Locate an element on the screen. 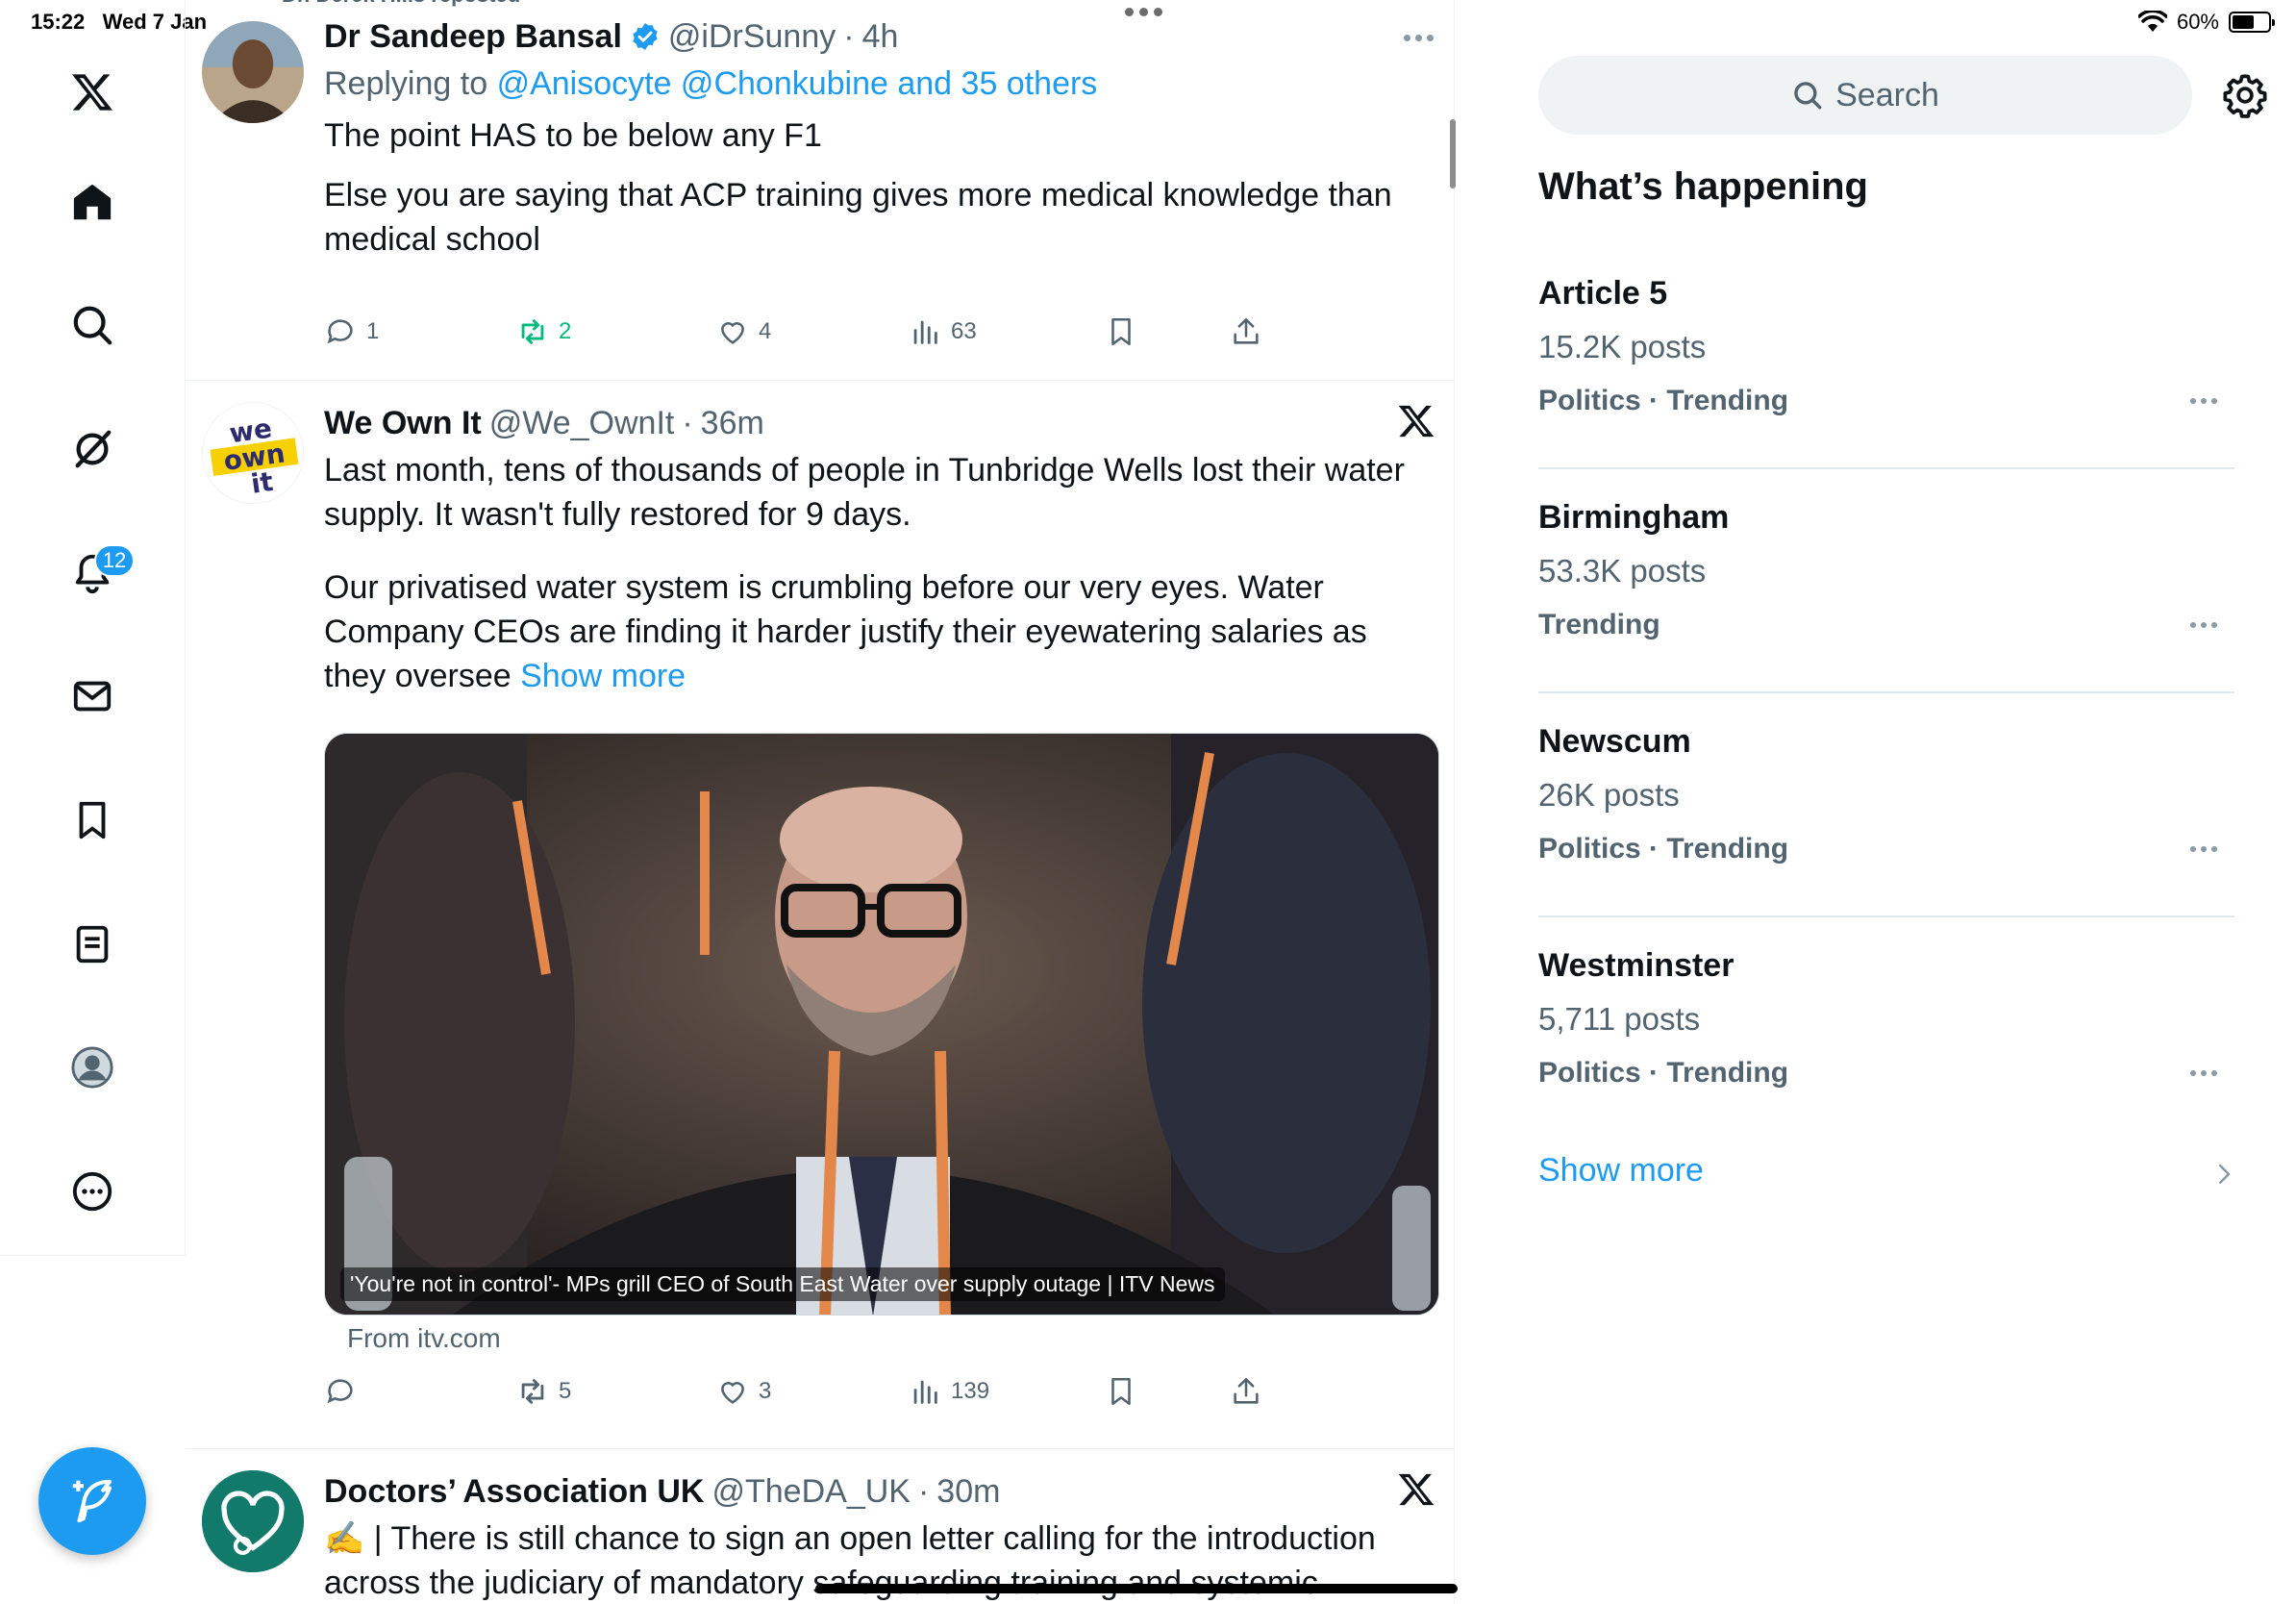 The width and height of the screenshot is (2296, 1604). view-count: 63 is located at coordinates (964, 331).